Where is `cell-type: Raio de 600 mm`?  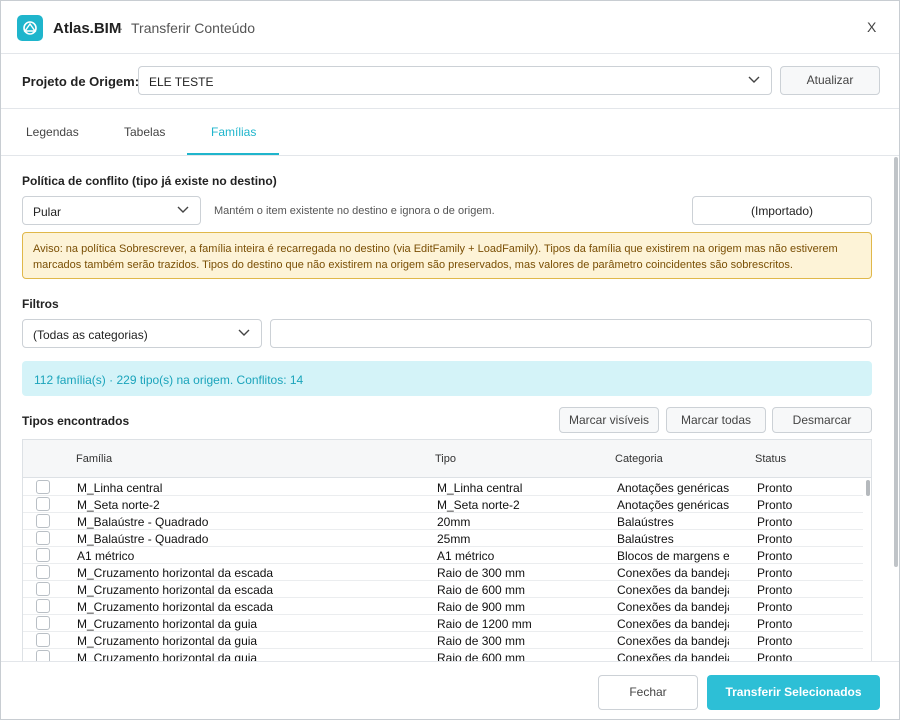 cell-type: Raio de 600 mm is located at coordinates (481, 590).